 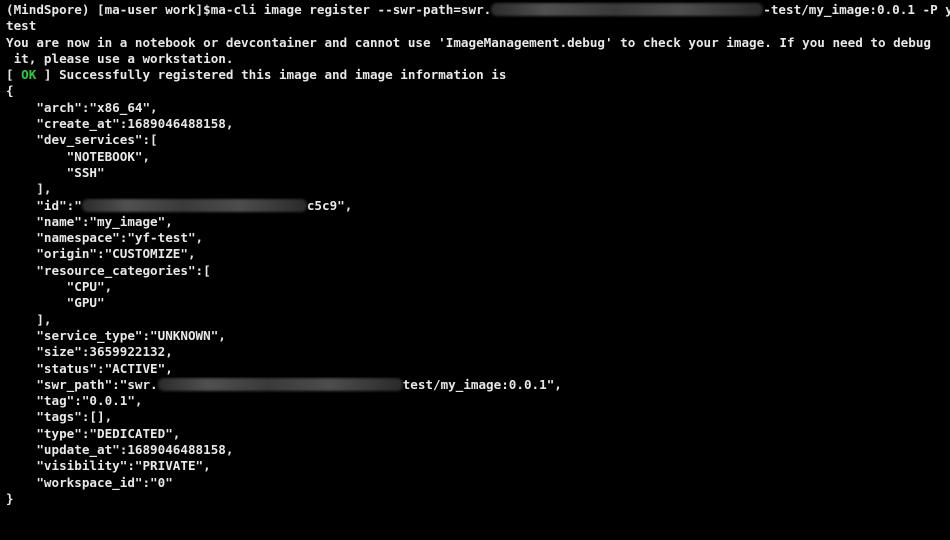 I want to click on json-size: "size":3659922132,, so click(x=89, y=352).